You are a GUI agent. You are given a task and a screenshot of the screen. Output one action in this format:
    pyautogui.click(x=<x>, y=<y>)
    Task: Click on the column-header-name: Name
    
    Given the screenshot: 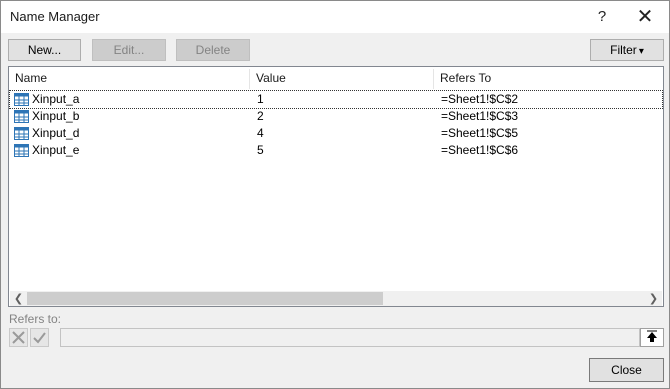 What is the action you would take?
    pyautogui.click(x=129, y=78)
    